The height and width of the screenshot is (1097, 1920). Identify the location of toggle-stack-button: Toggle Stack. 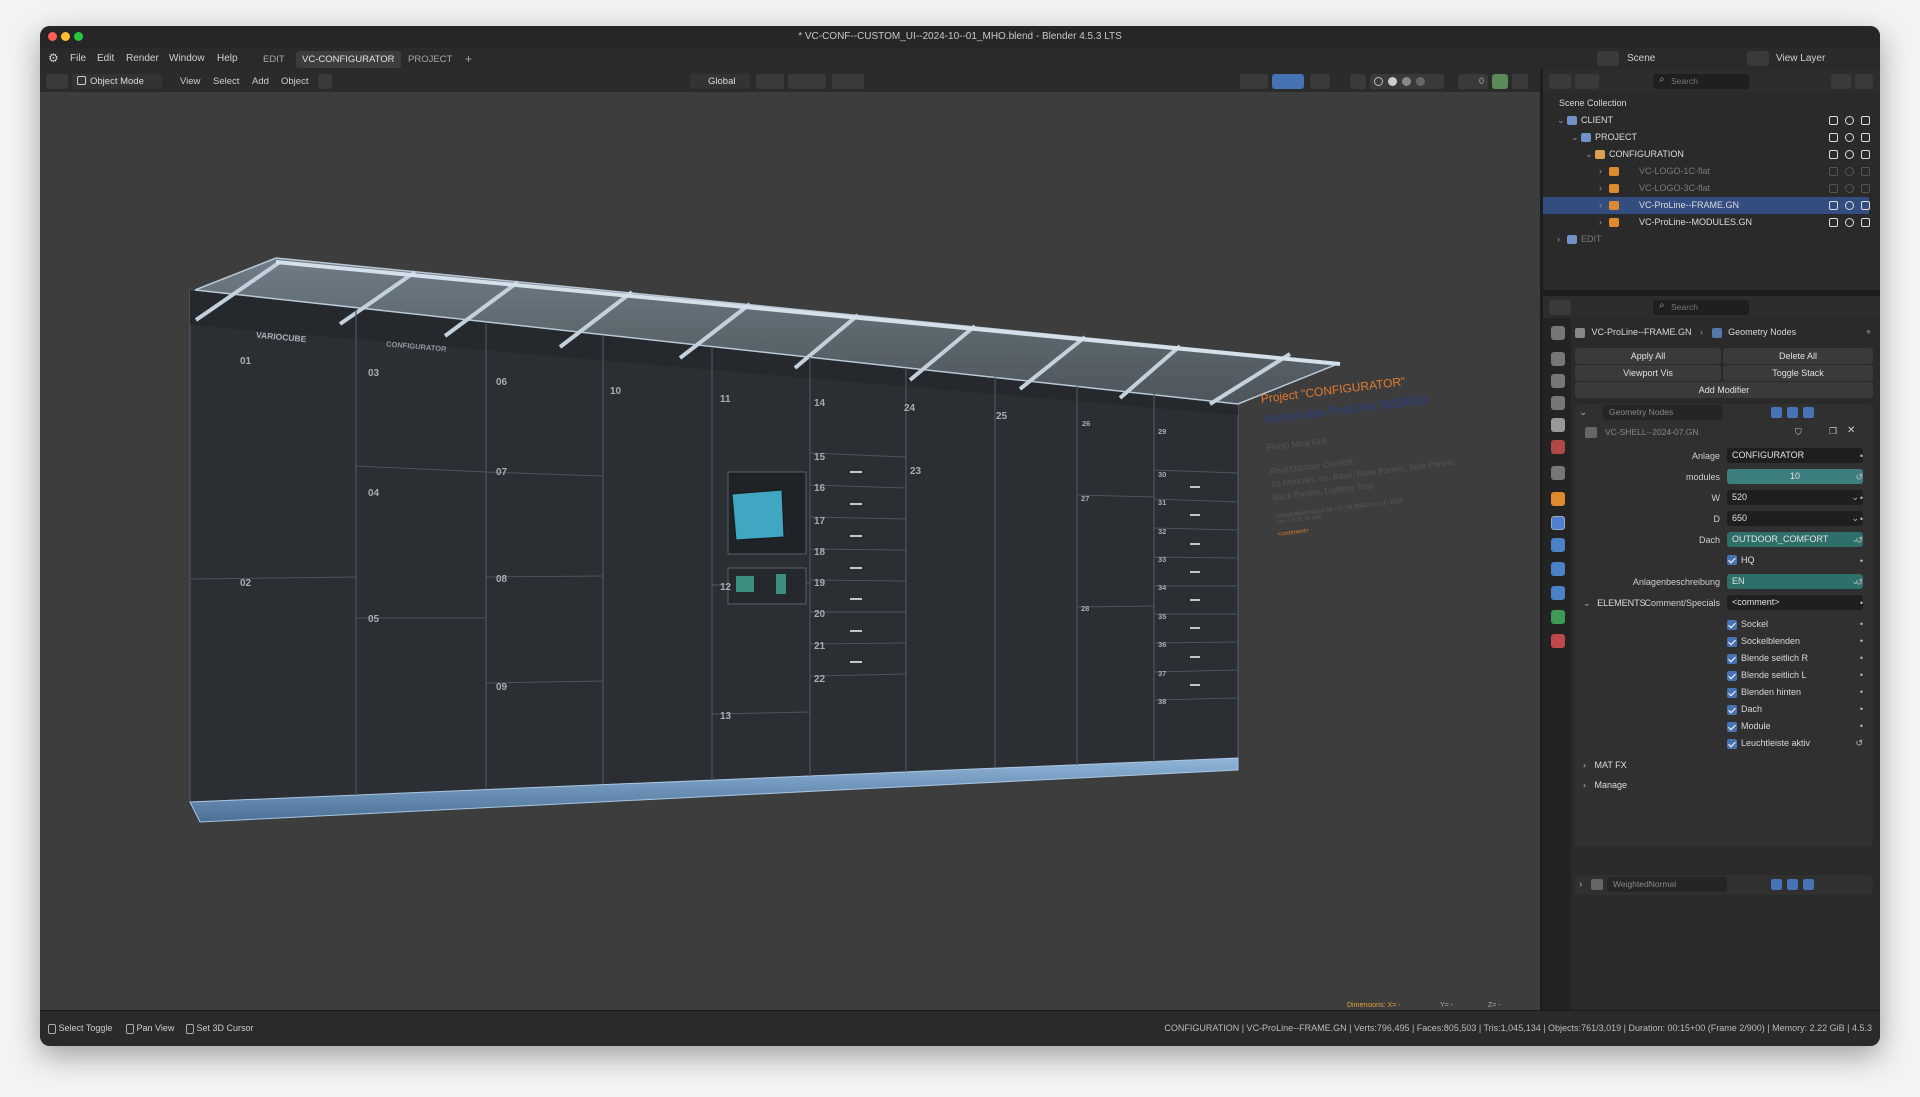
(1798, 373).